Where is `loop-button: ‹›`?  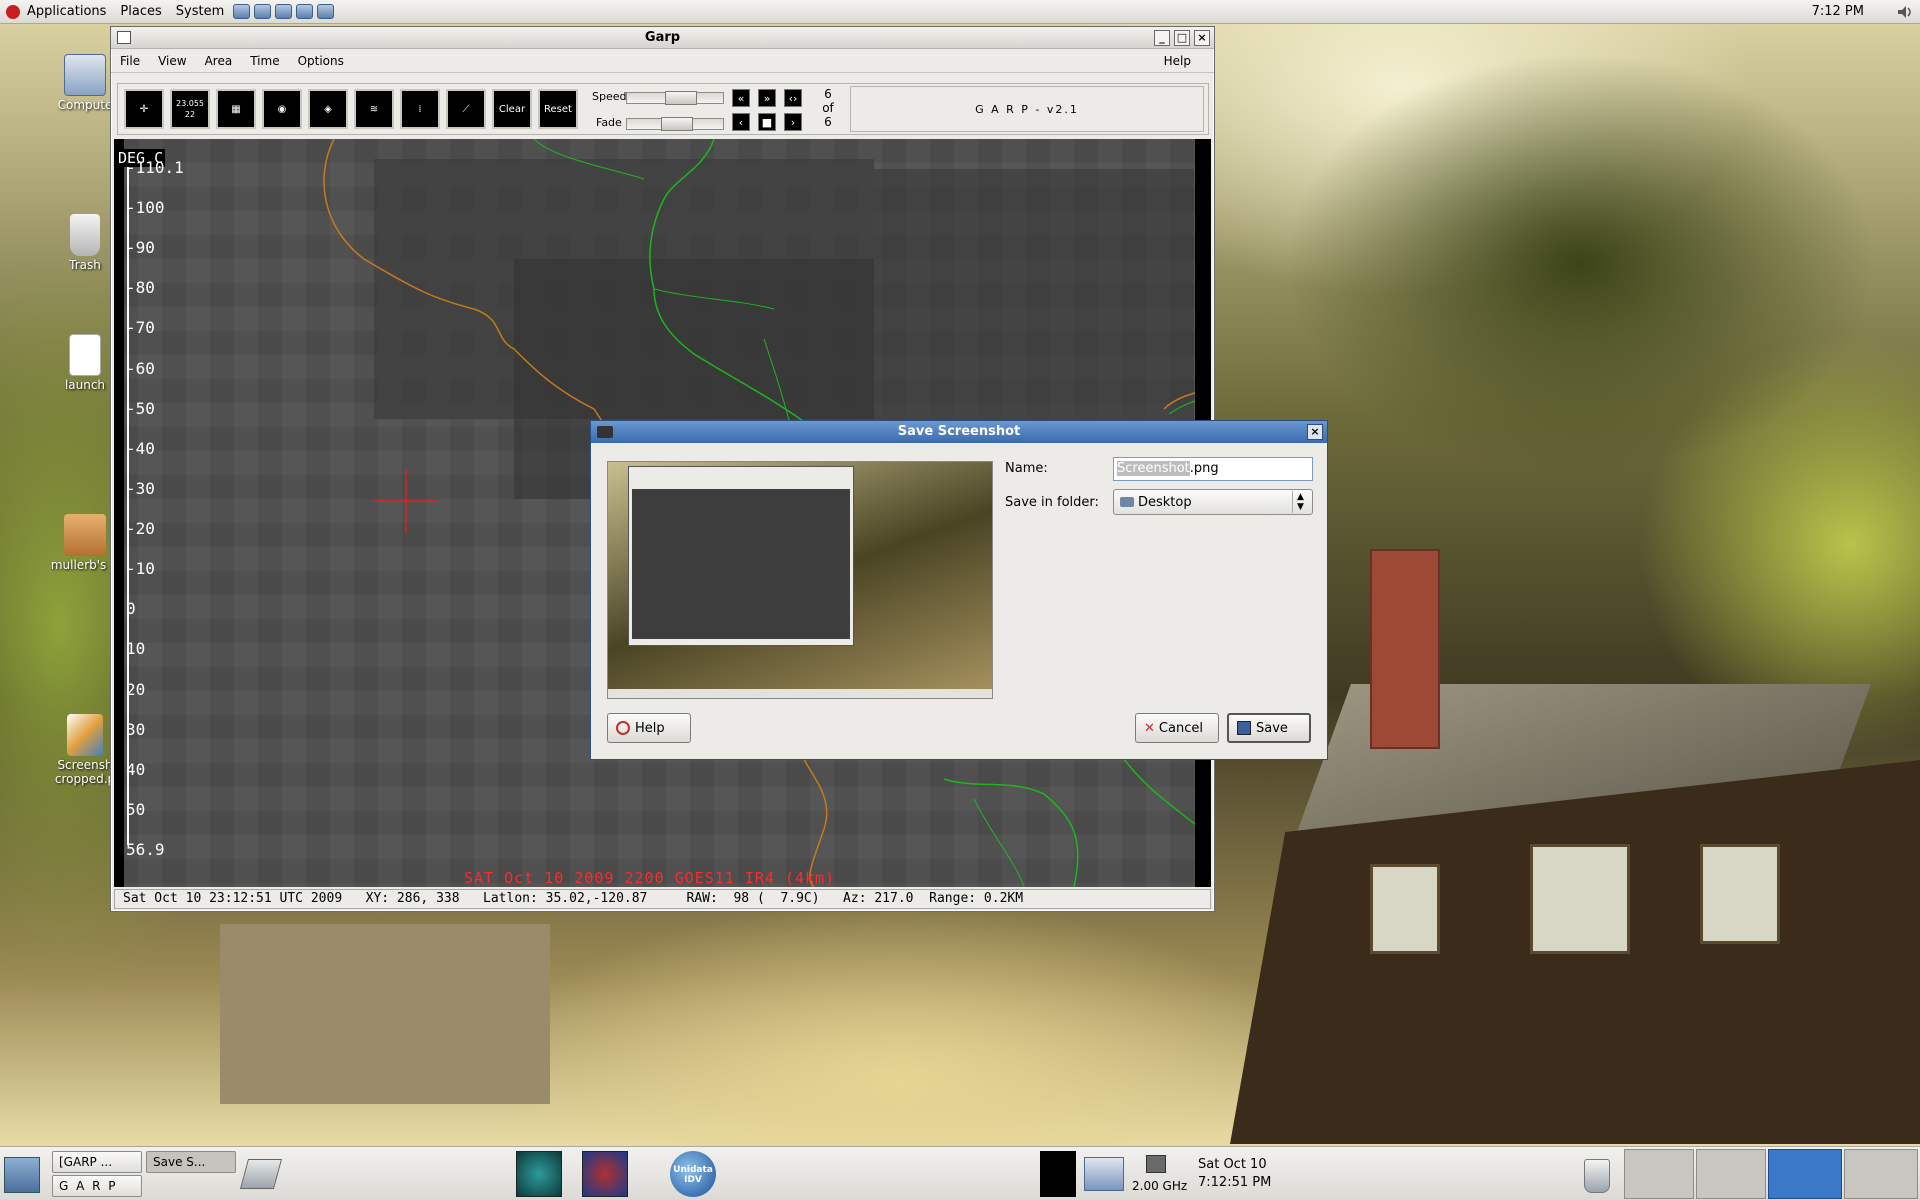 loop-button: ‹› is located at coordinates (793, 98).